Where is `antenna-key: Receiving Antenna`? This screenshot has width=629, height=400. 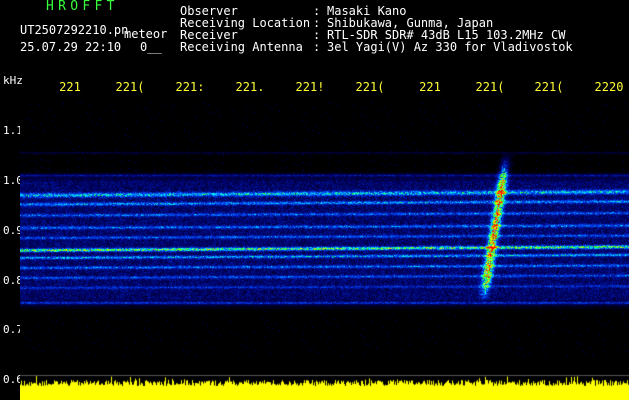
antenna-key: Receiving Antenna is located at coordinates (241, 47).